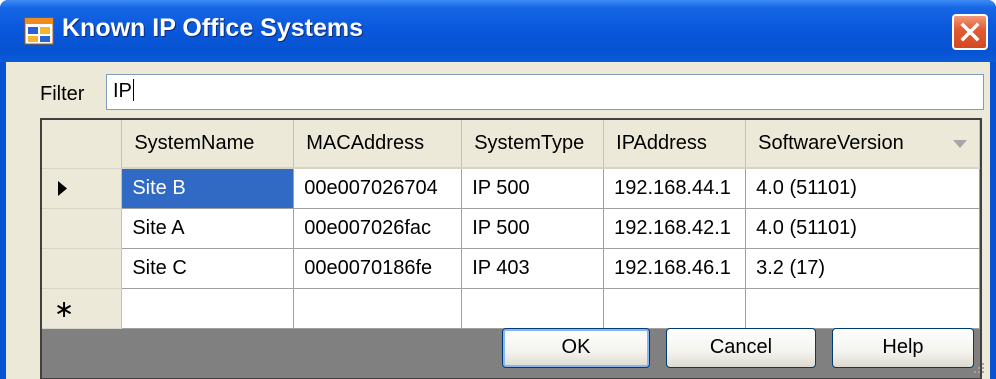 Image resolution: width=996 pixels, height=379 pixels. What do you see at coordinates (62, 188) in the screenshot?
I see `current-row-arrow-icon` at bounding box center [62, 188].